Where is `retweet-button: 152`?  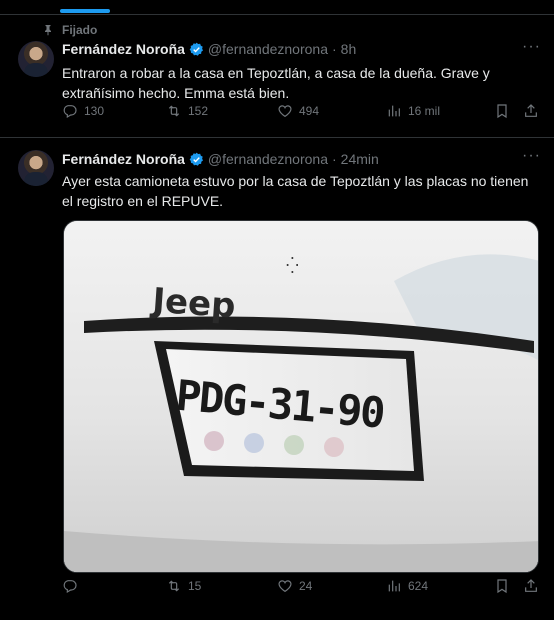 retweet-button: 152 is located at coordinates (187, 111).